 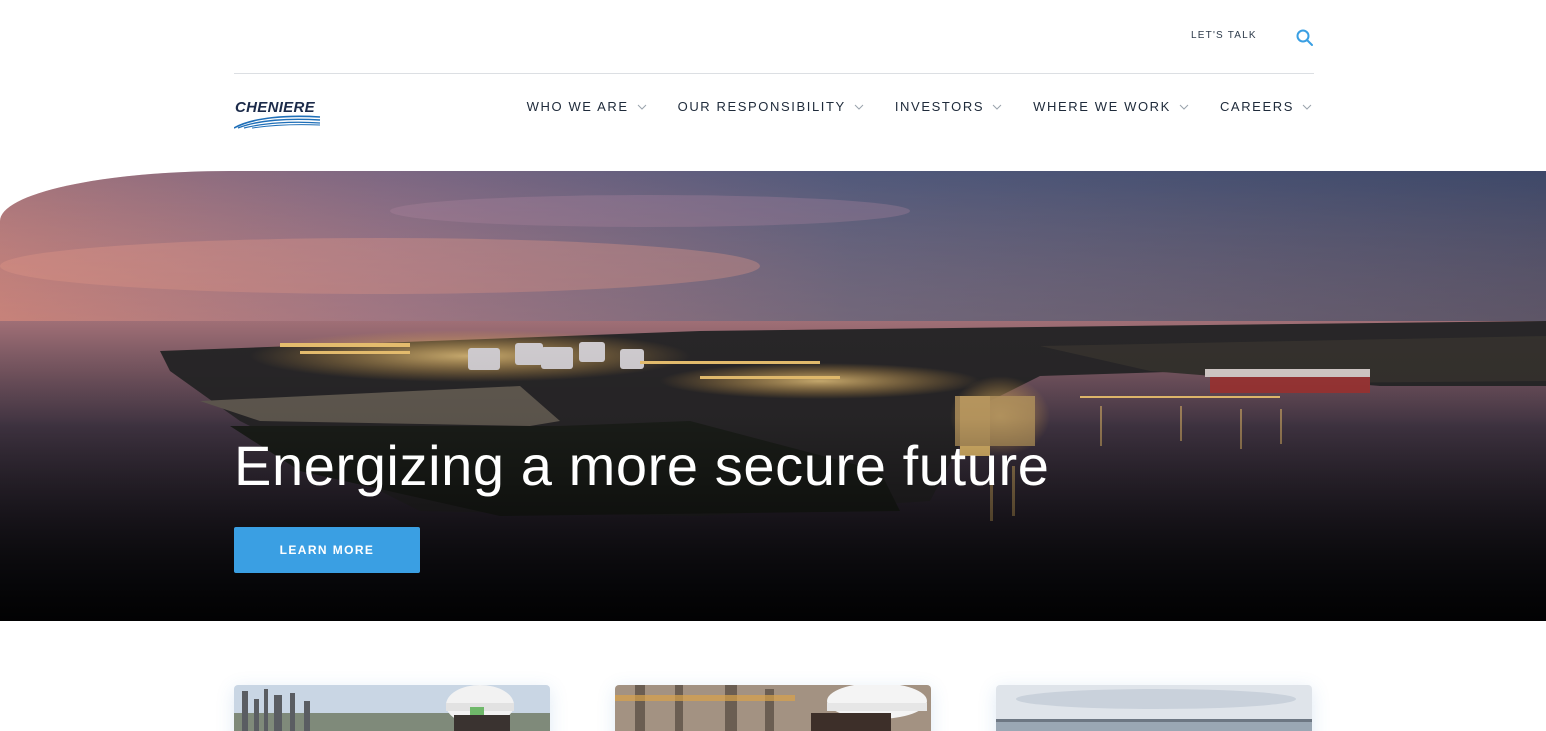 I want to click on utility-bar: LET'S TALK, so click(x=774, y=37).